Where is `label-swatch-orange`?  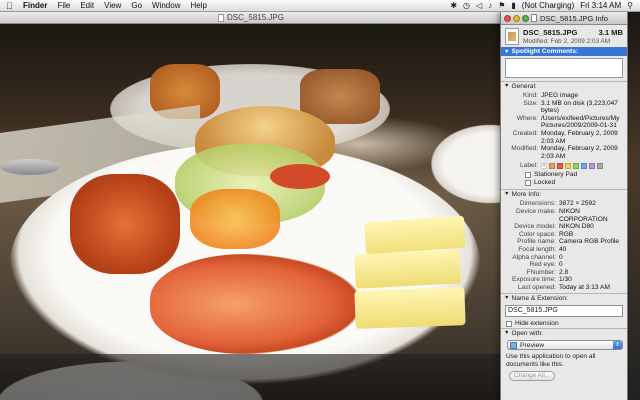
label-swatch-orange is located at coordinates (552, 165).